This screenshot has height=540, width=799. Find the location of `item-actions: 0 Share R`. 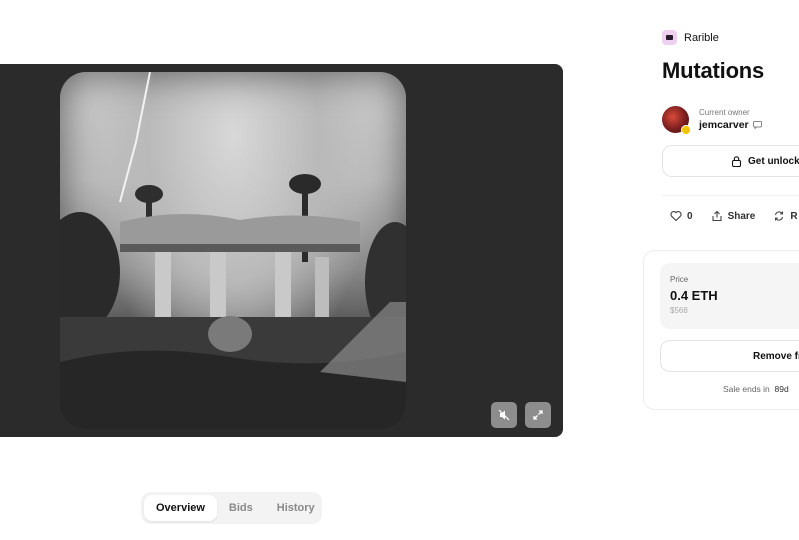

item-actions: 0 Share R is located at coordinates (734, 216).